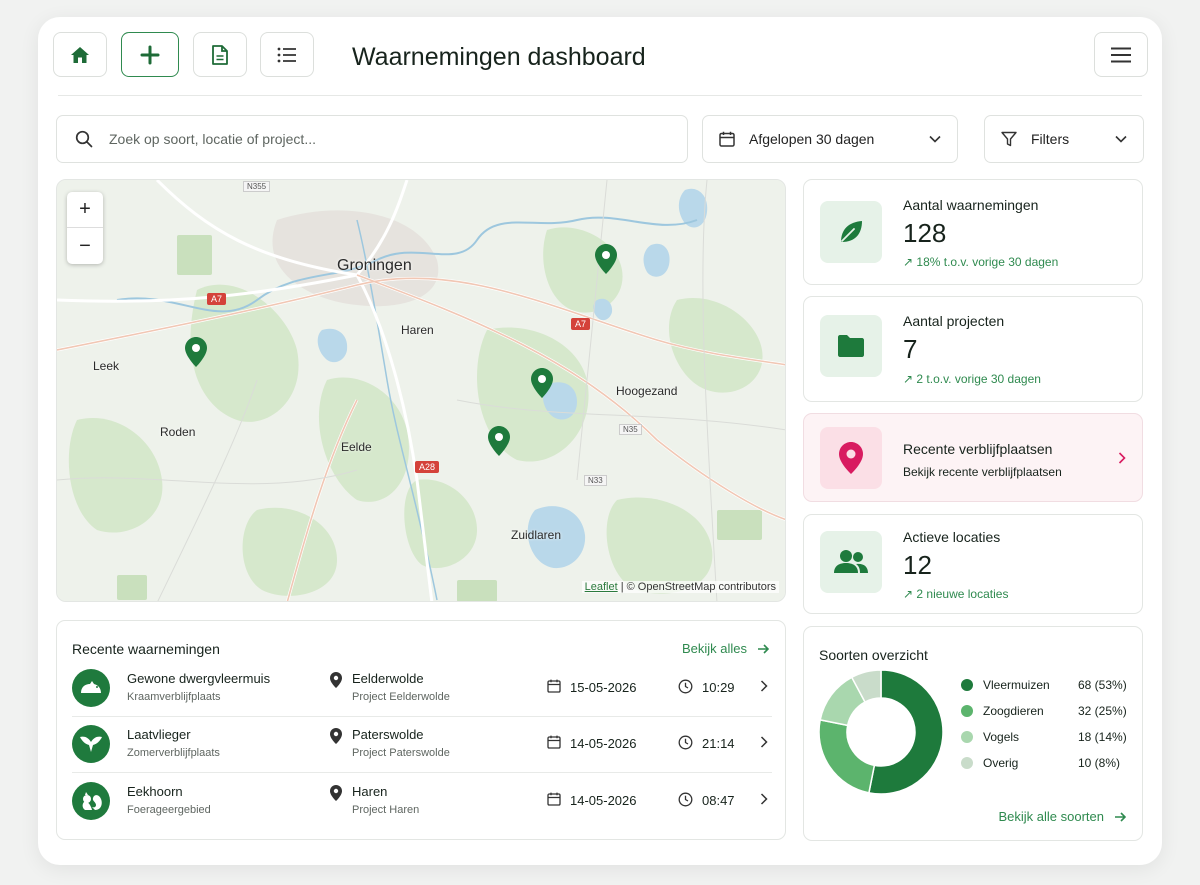 This screenshot has height=885, width=1200. What do you see at coordinates (374, 265) in the screenshot?
I see `map-label-groningen: Groningen` at bounding box center [374, 265].